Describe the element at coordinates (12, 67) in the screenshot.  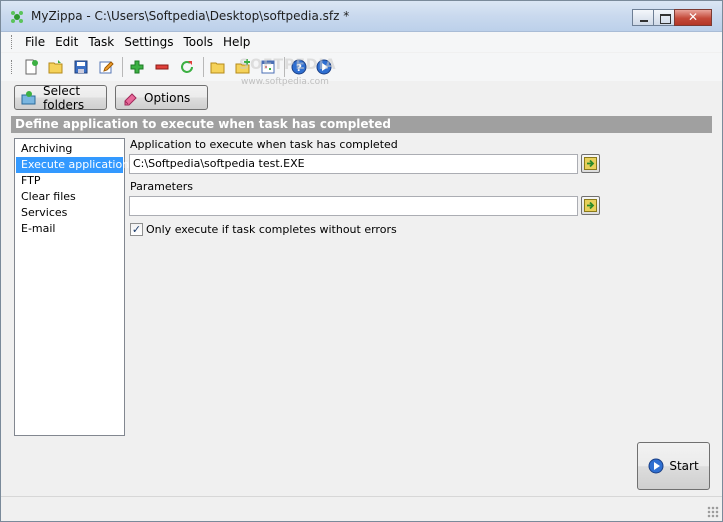
I see `toolbar-grip` at that location.